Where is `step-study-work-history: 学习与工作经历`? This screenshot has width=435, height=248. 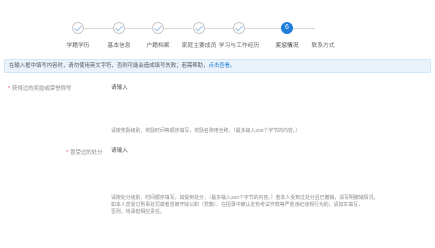
step-study-work-history: 学习与工作经历 is located at coordinates (239, 35).